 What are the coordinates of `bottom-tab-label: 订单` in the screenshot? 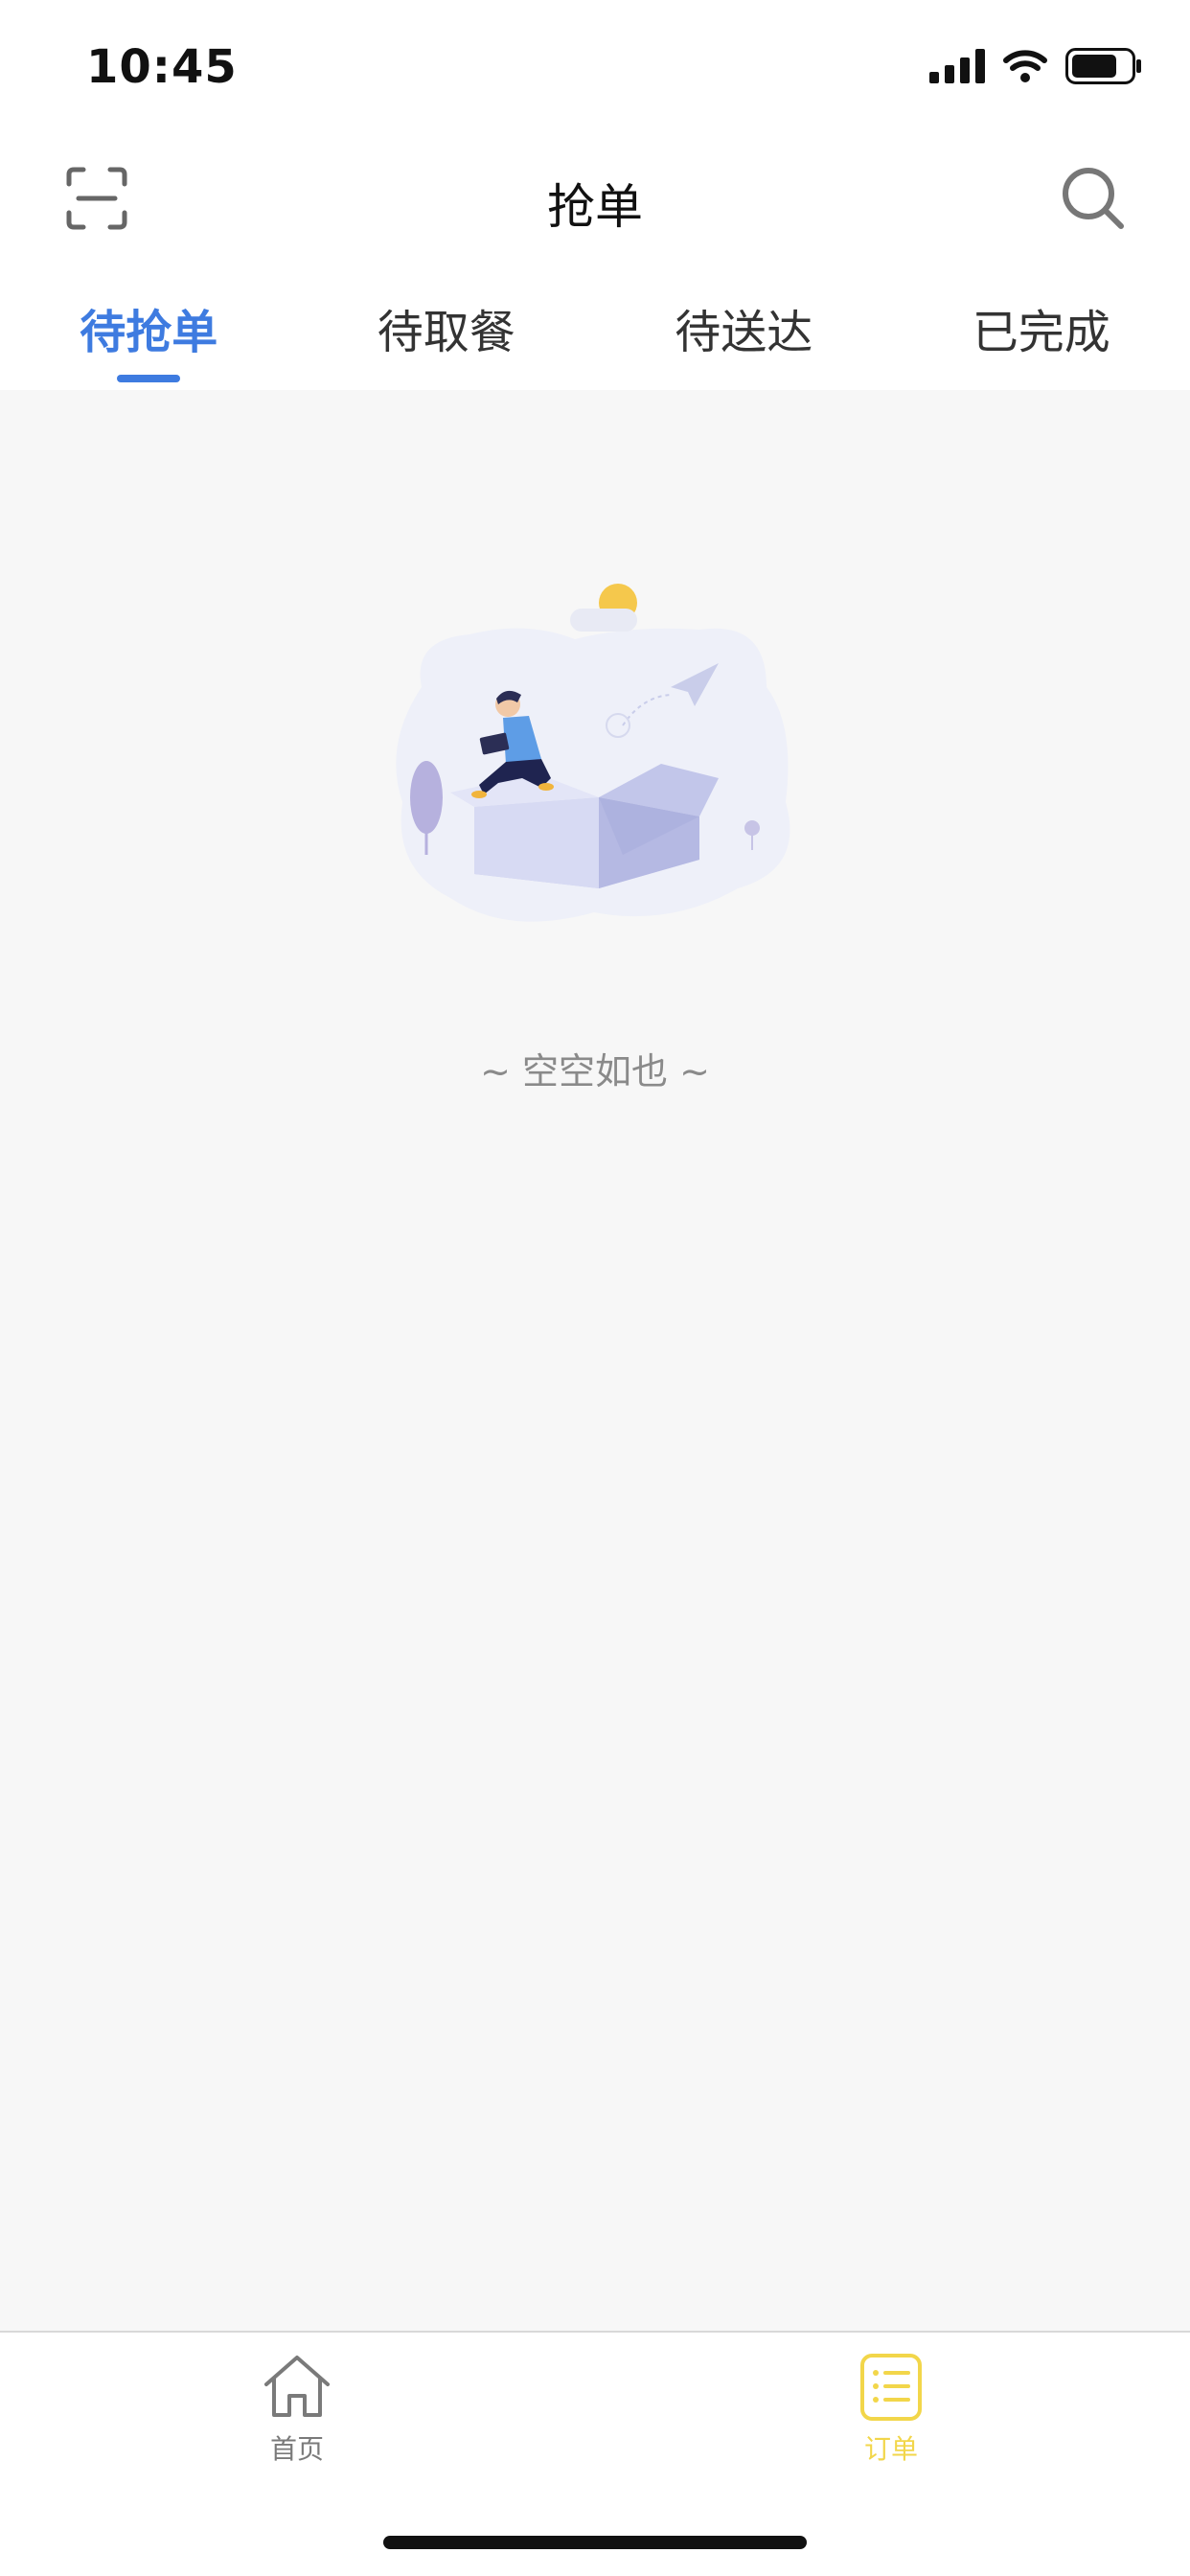 It's located at (890, 2449).